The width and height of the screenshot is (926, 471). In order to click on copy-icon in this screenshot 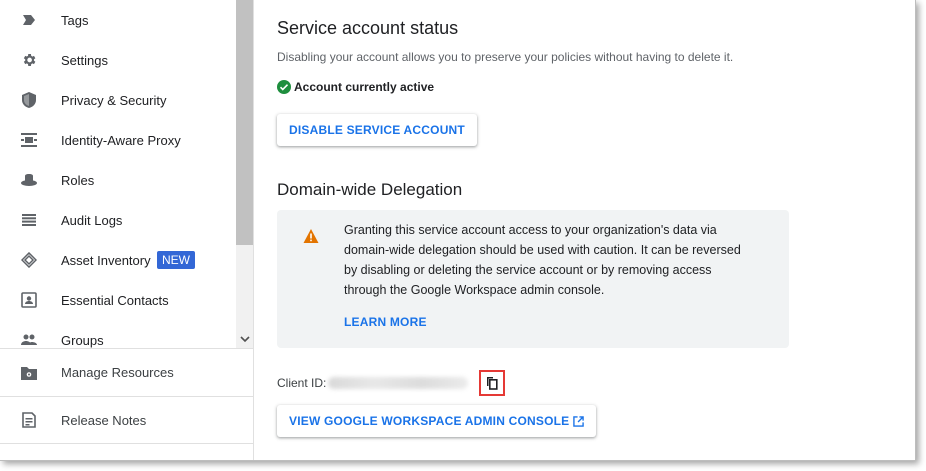, I will do `click(492, 383)`.